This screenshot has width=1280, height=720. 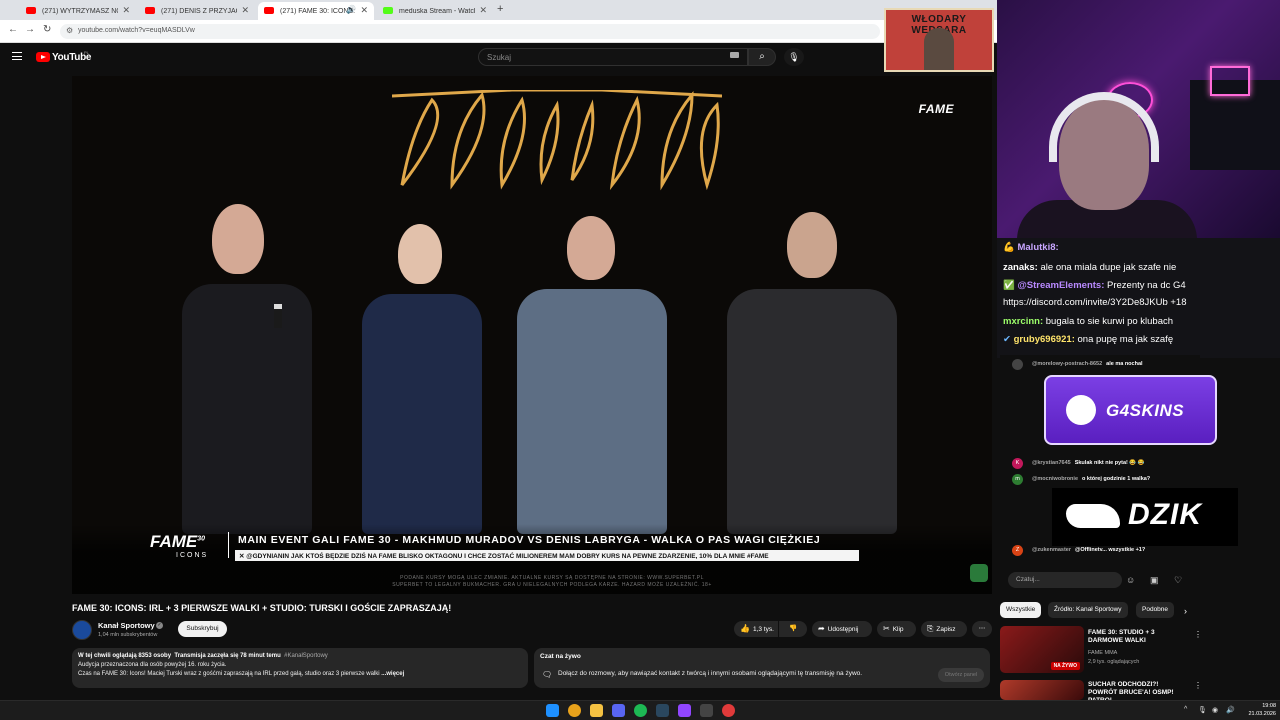 I want to click on windows-start-icon, so click(x=552, y=710).